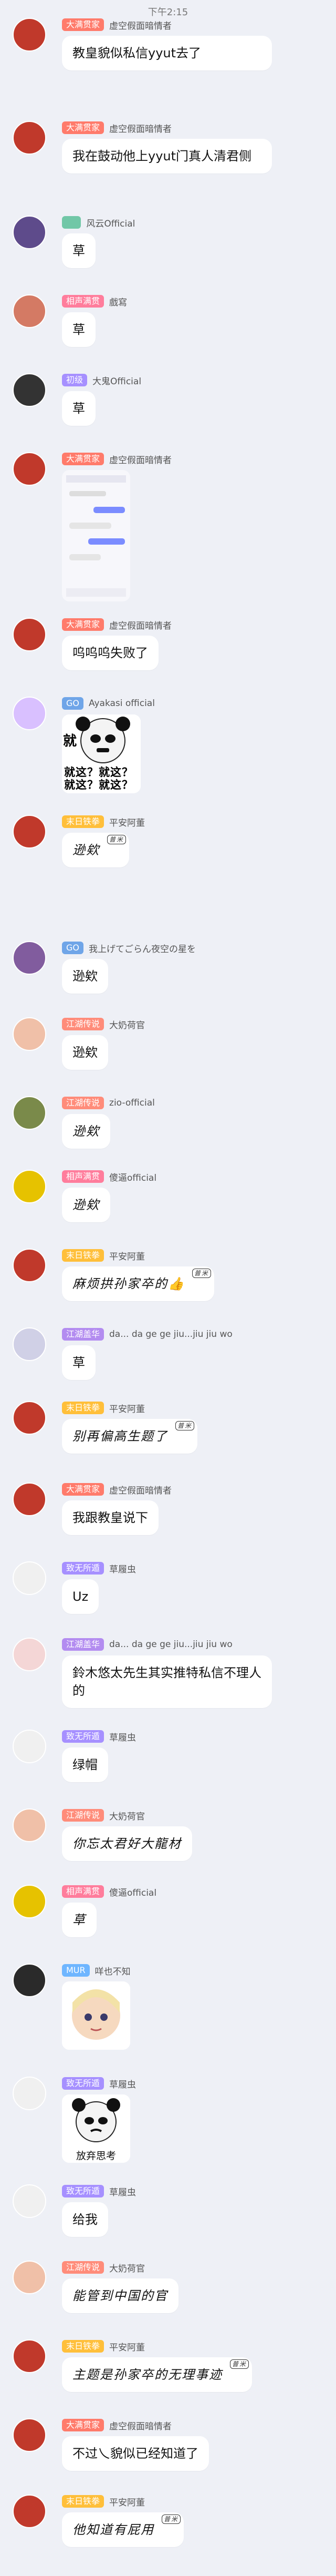  Describe the element at coordinates (95, 850) in the screenshot. I see `message-bubble: 逊欸 普米` at that location.